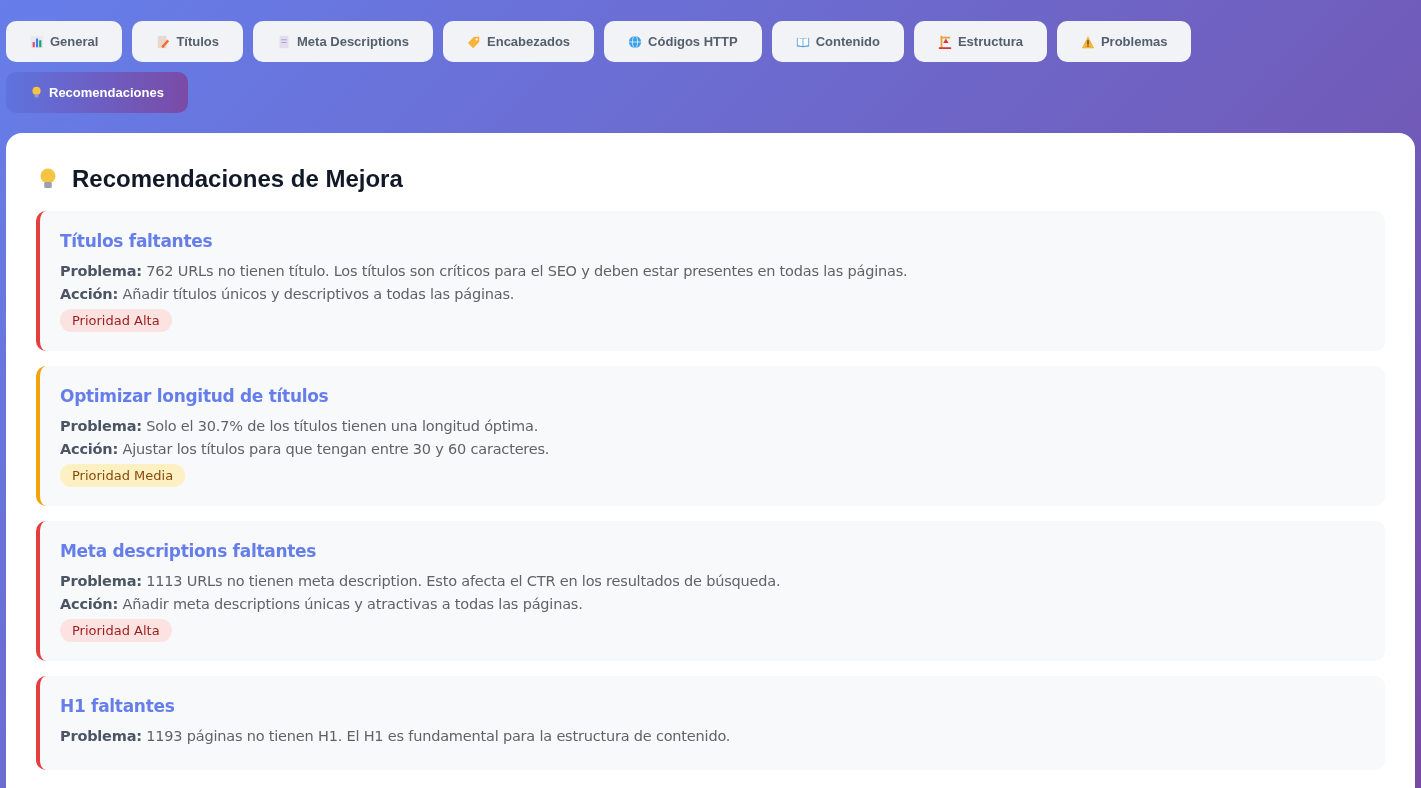 The height and width of the screenshot is (788, 1421). What do you see at coordinates (980, 41) in the screenshot?
I see `tab: Estructura` at bounding box center [980, 41].